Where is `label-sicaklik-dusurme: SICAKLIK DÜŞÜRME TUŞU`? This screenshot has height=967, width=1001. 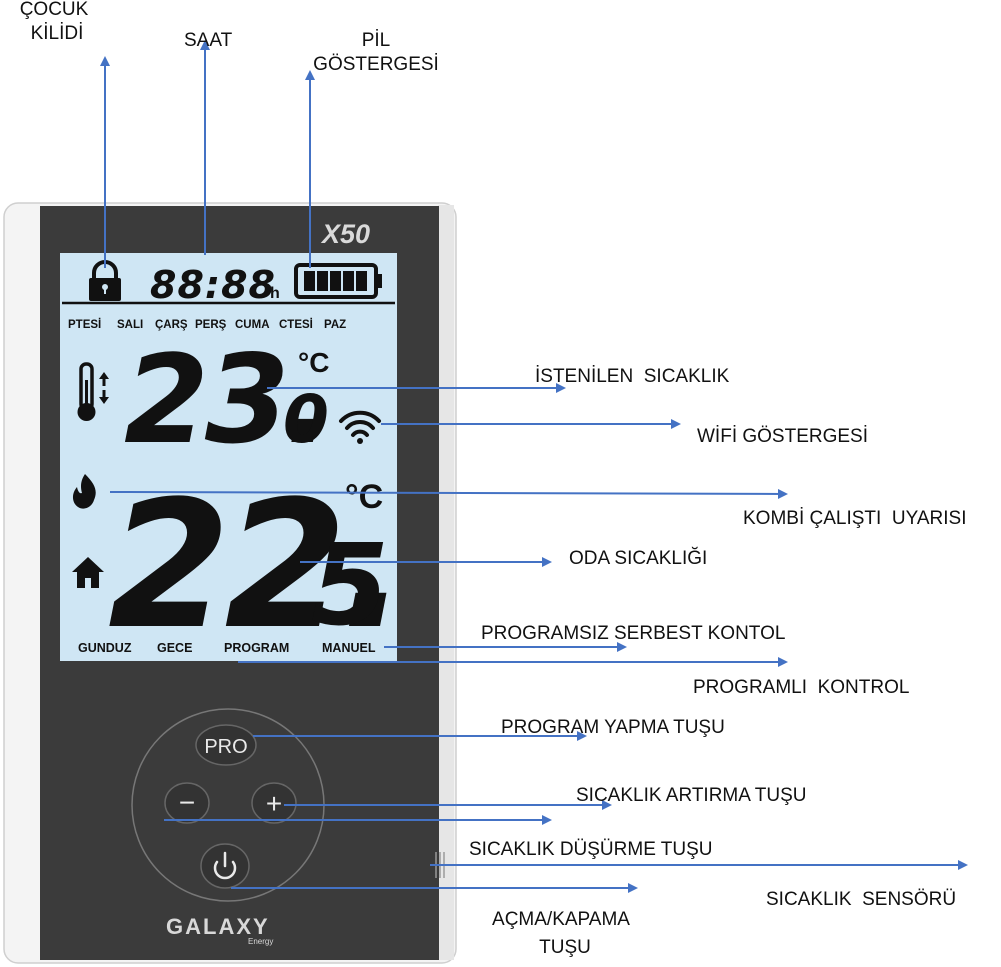
label-sicaklik-dusurme: SICAKLIK DÜŞÜRME TUŞU is located at coordinates (591, 849).